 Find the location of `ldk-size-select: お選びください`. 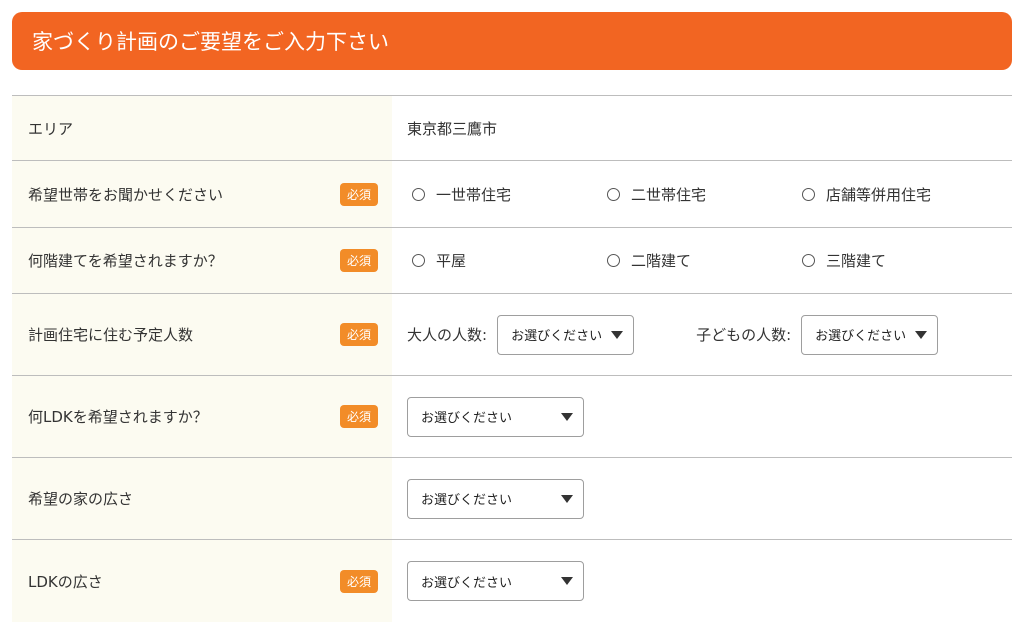

ldk-size-select: お選びください is located at coordinates (495, 581).